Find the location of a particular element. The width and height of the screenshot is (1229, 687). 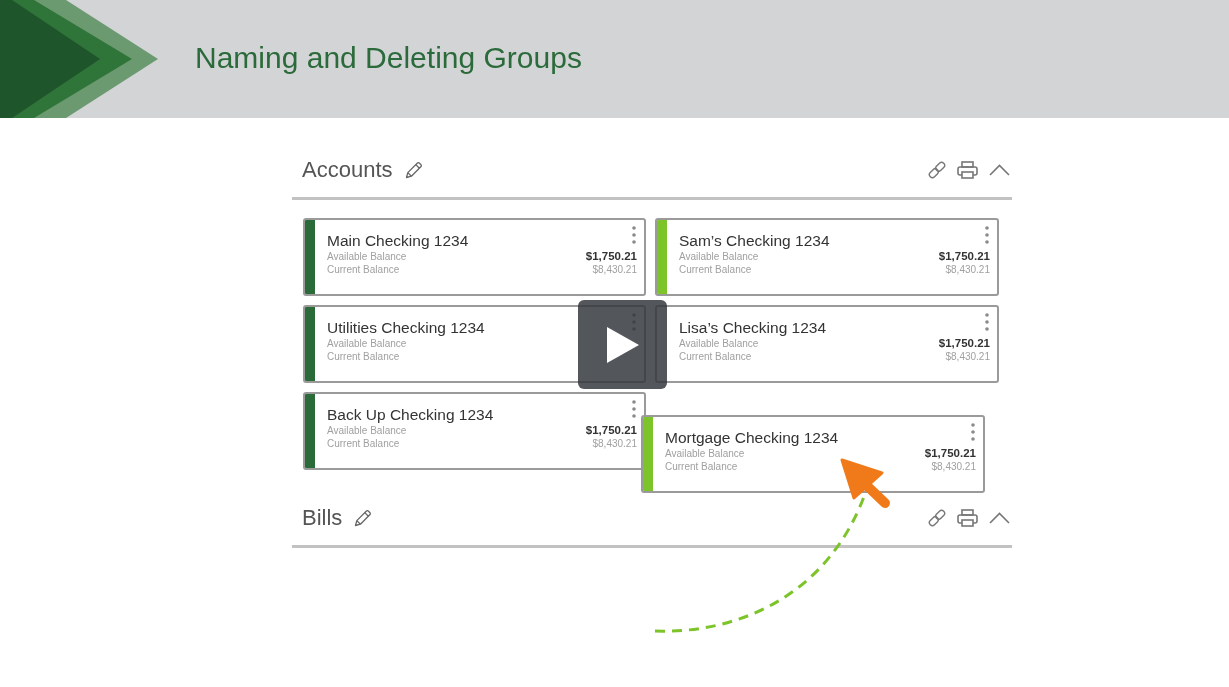

group-title: Bills is located at coordinates (322, 518).